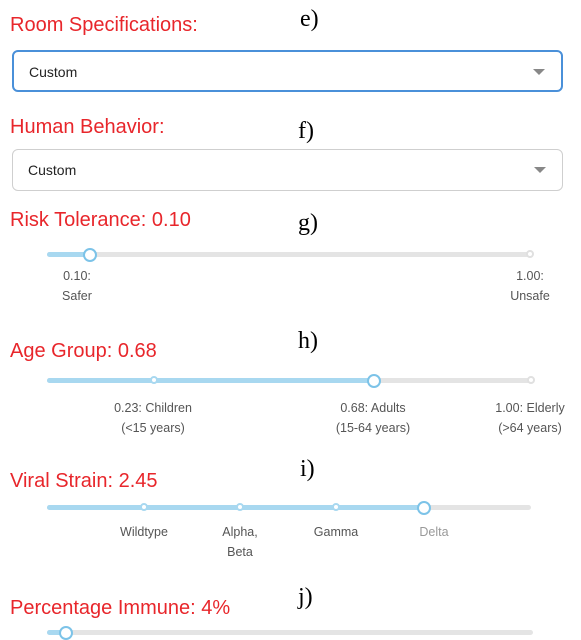 The width and height of the screenshot is (581, 640). I want to click on viral-mark-gamma: Gamma, so click(336, 532).